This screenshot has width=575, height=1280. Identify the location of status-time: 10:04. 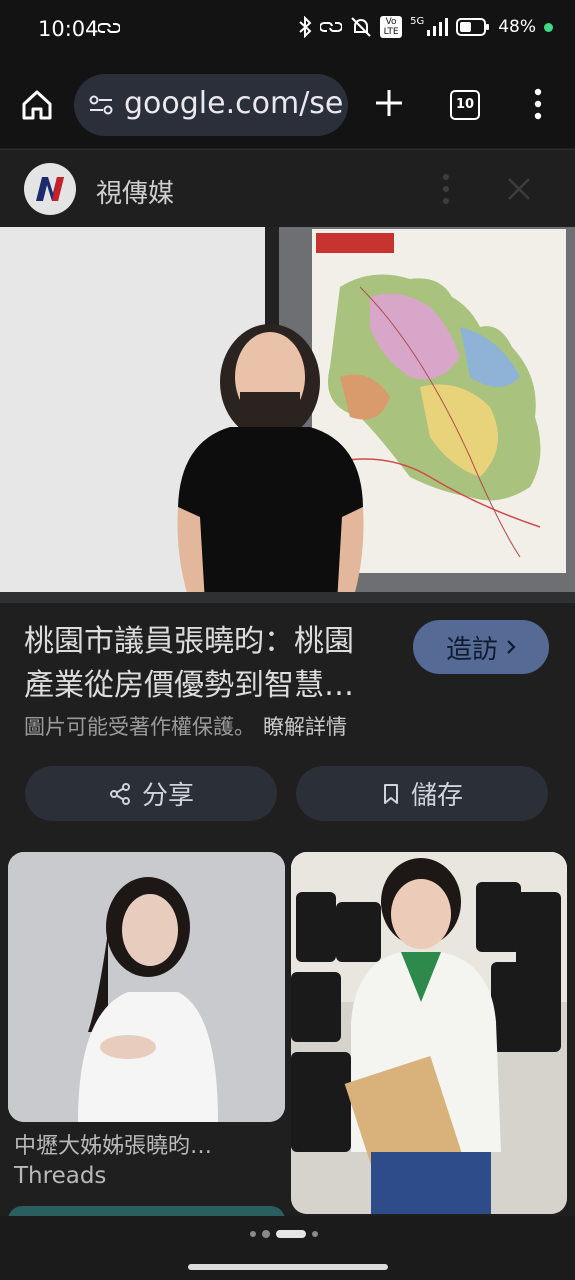
(68, 29).